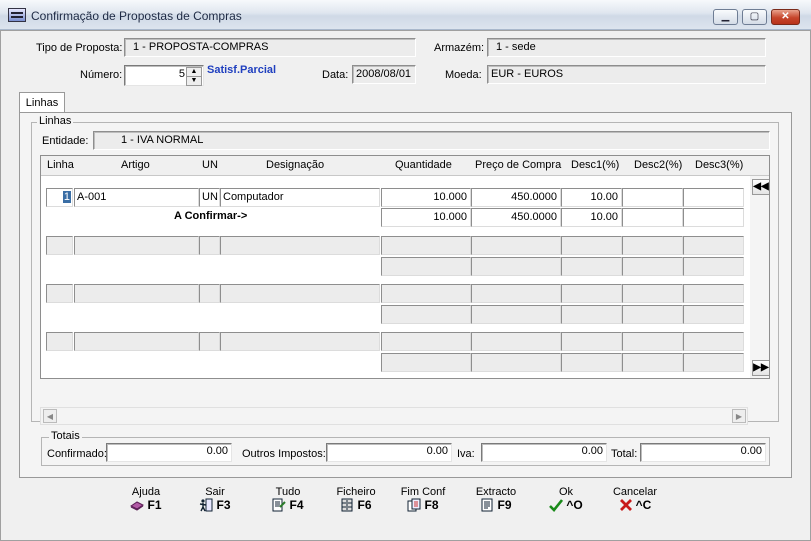  Describe the element at coordinates (516, 197) in the screenshot. I see `cell-preco: 450.0000` at that location.